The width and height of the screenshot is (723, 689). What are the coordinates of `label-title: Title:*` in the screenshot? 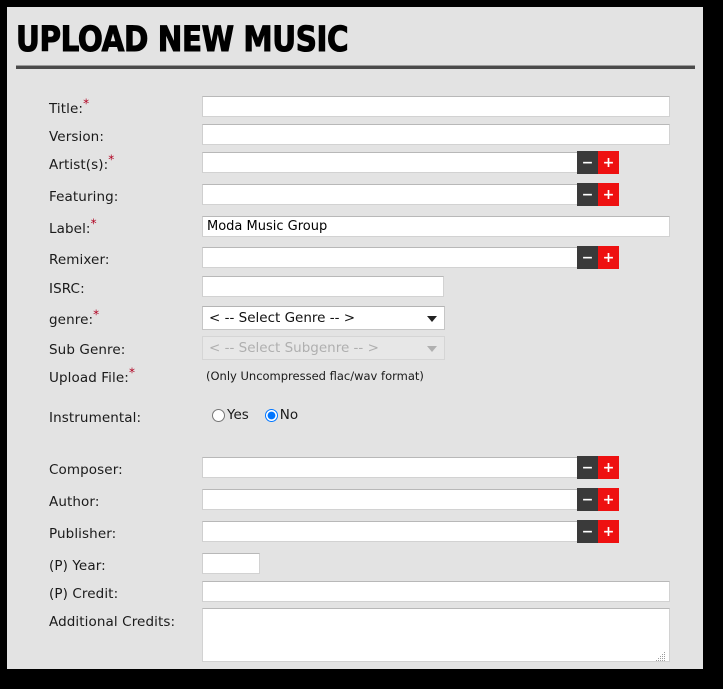 It's located at (69, 107).